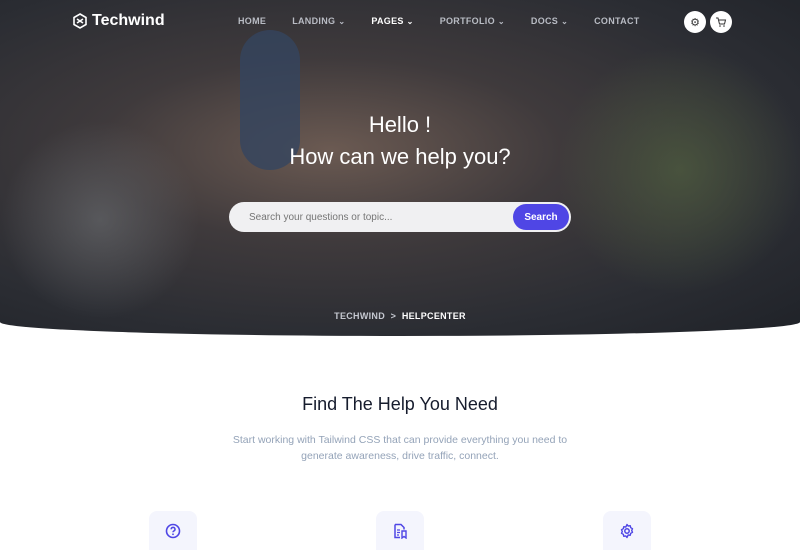 This screenshot has width=800, height=550. I want to click on hero-greeting: Hello !, so click(400, 124).